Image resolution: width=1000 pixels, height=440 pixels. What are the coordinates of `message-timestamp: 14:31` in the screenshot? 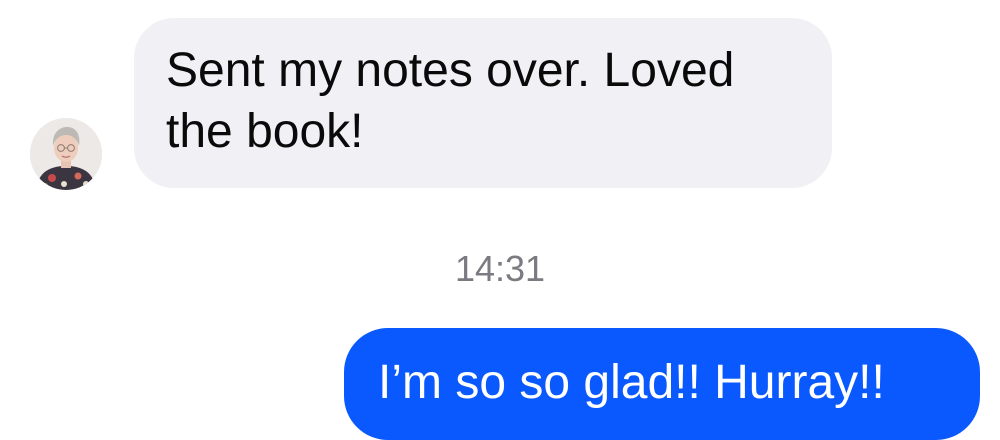 It's located at (500, 268).